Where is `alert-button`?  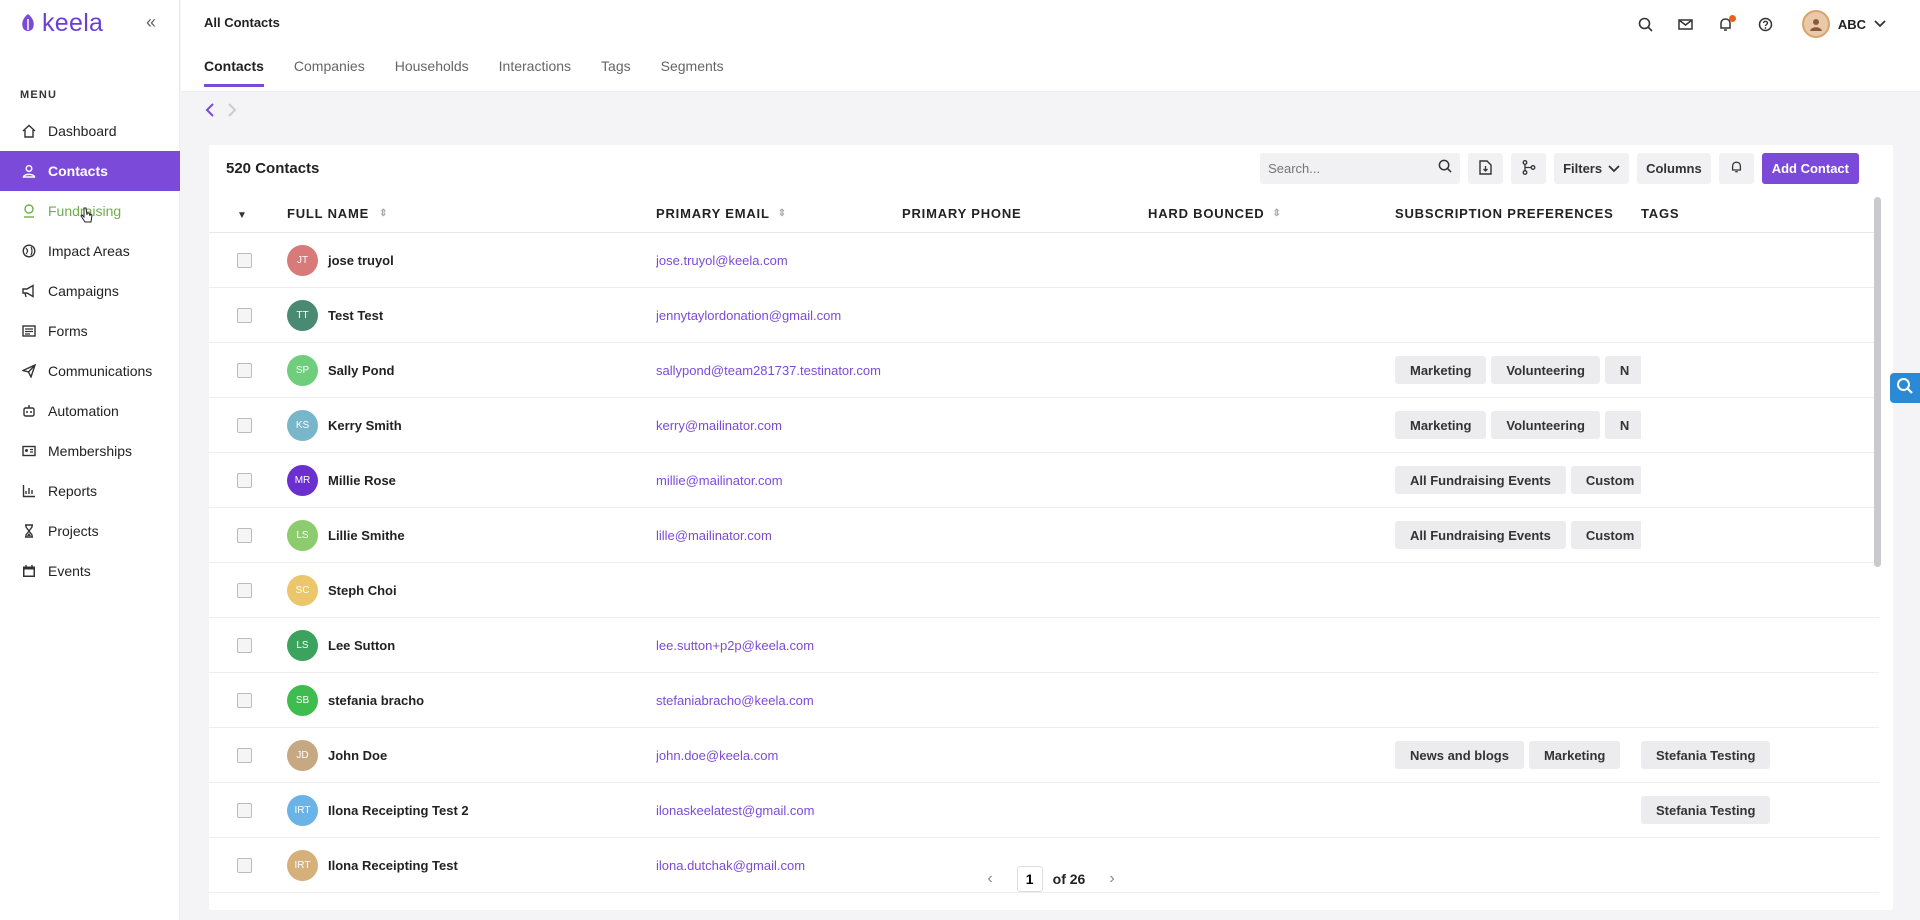
alert-button is located at coordinates (1736, 168).